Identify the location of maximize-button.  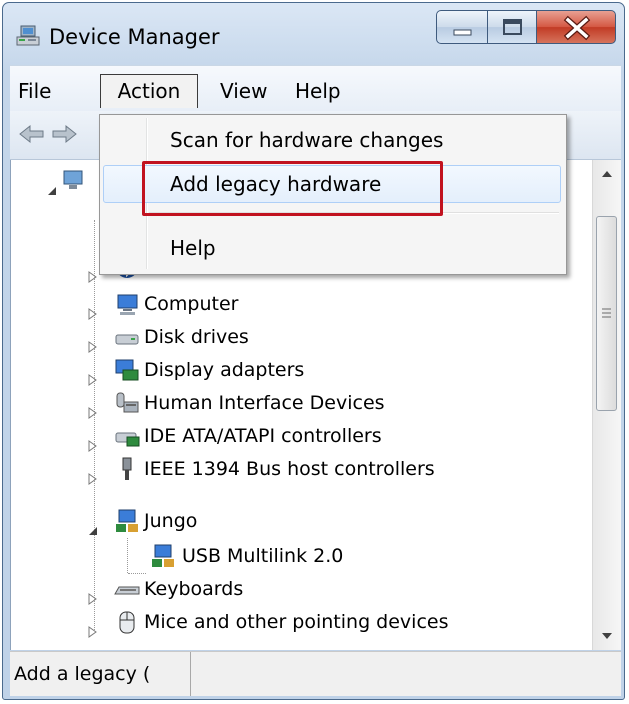
(512, 27).